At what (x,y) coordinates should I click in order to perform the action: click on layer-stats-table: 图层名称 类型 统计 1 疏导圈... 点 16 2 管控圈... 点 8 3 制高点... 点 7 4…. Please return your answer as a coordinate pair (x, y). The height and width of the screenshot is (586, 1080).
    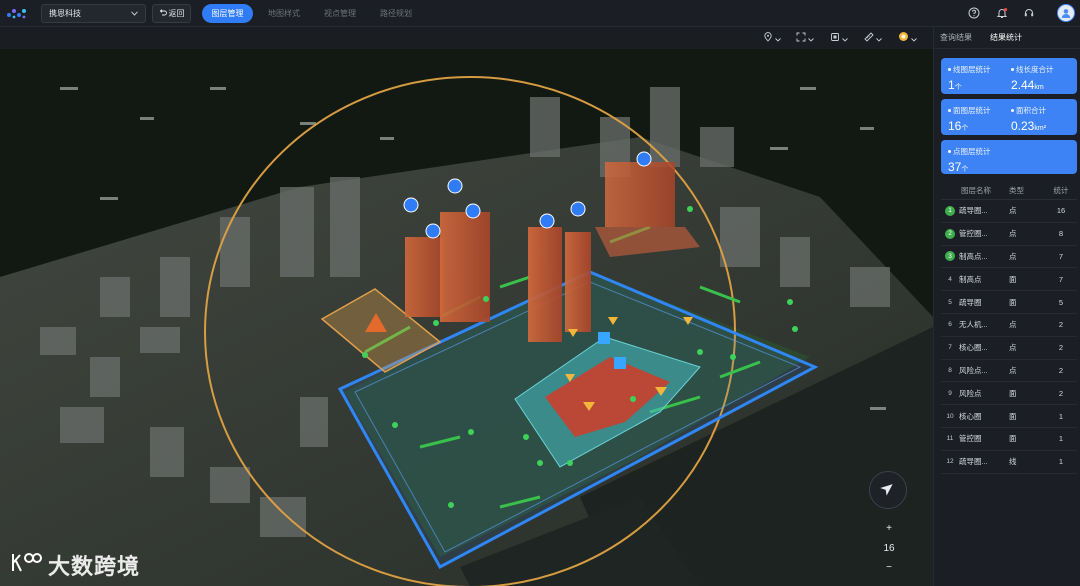
    Looking at the image, I should click on (1009, 328).